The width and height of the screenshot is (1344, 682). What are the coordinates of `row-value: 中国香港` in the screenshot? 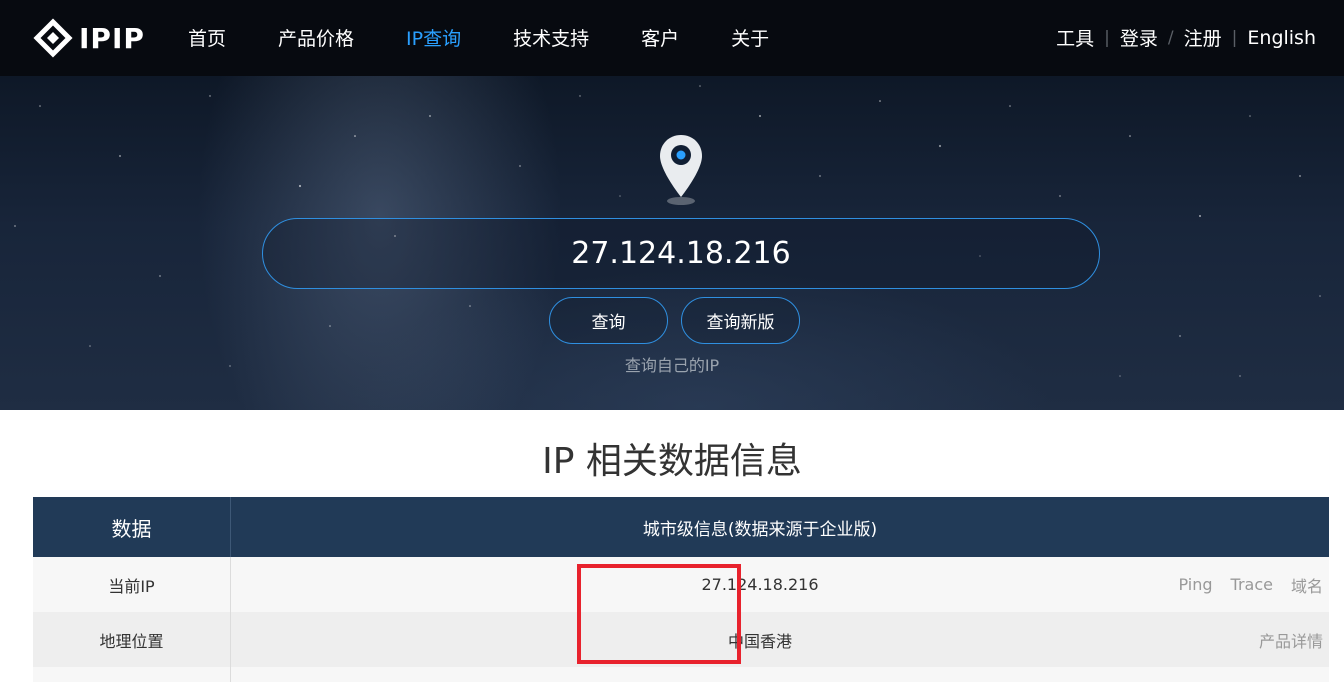 It's located at (759, 641).